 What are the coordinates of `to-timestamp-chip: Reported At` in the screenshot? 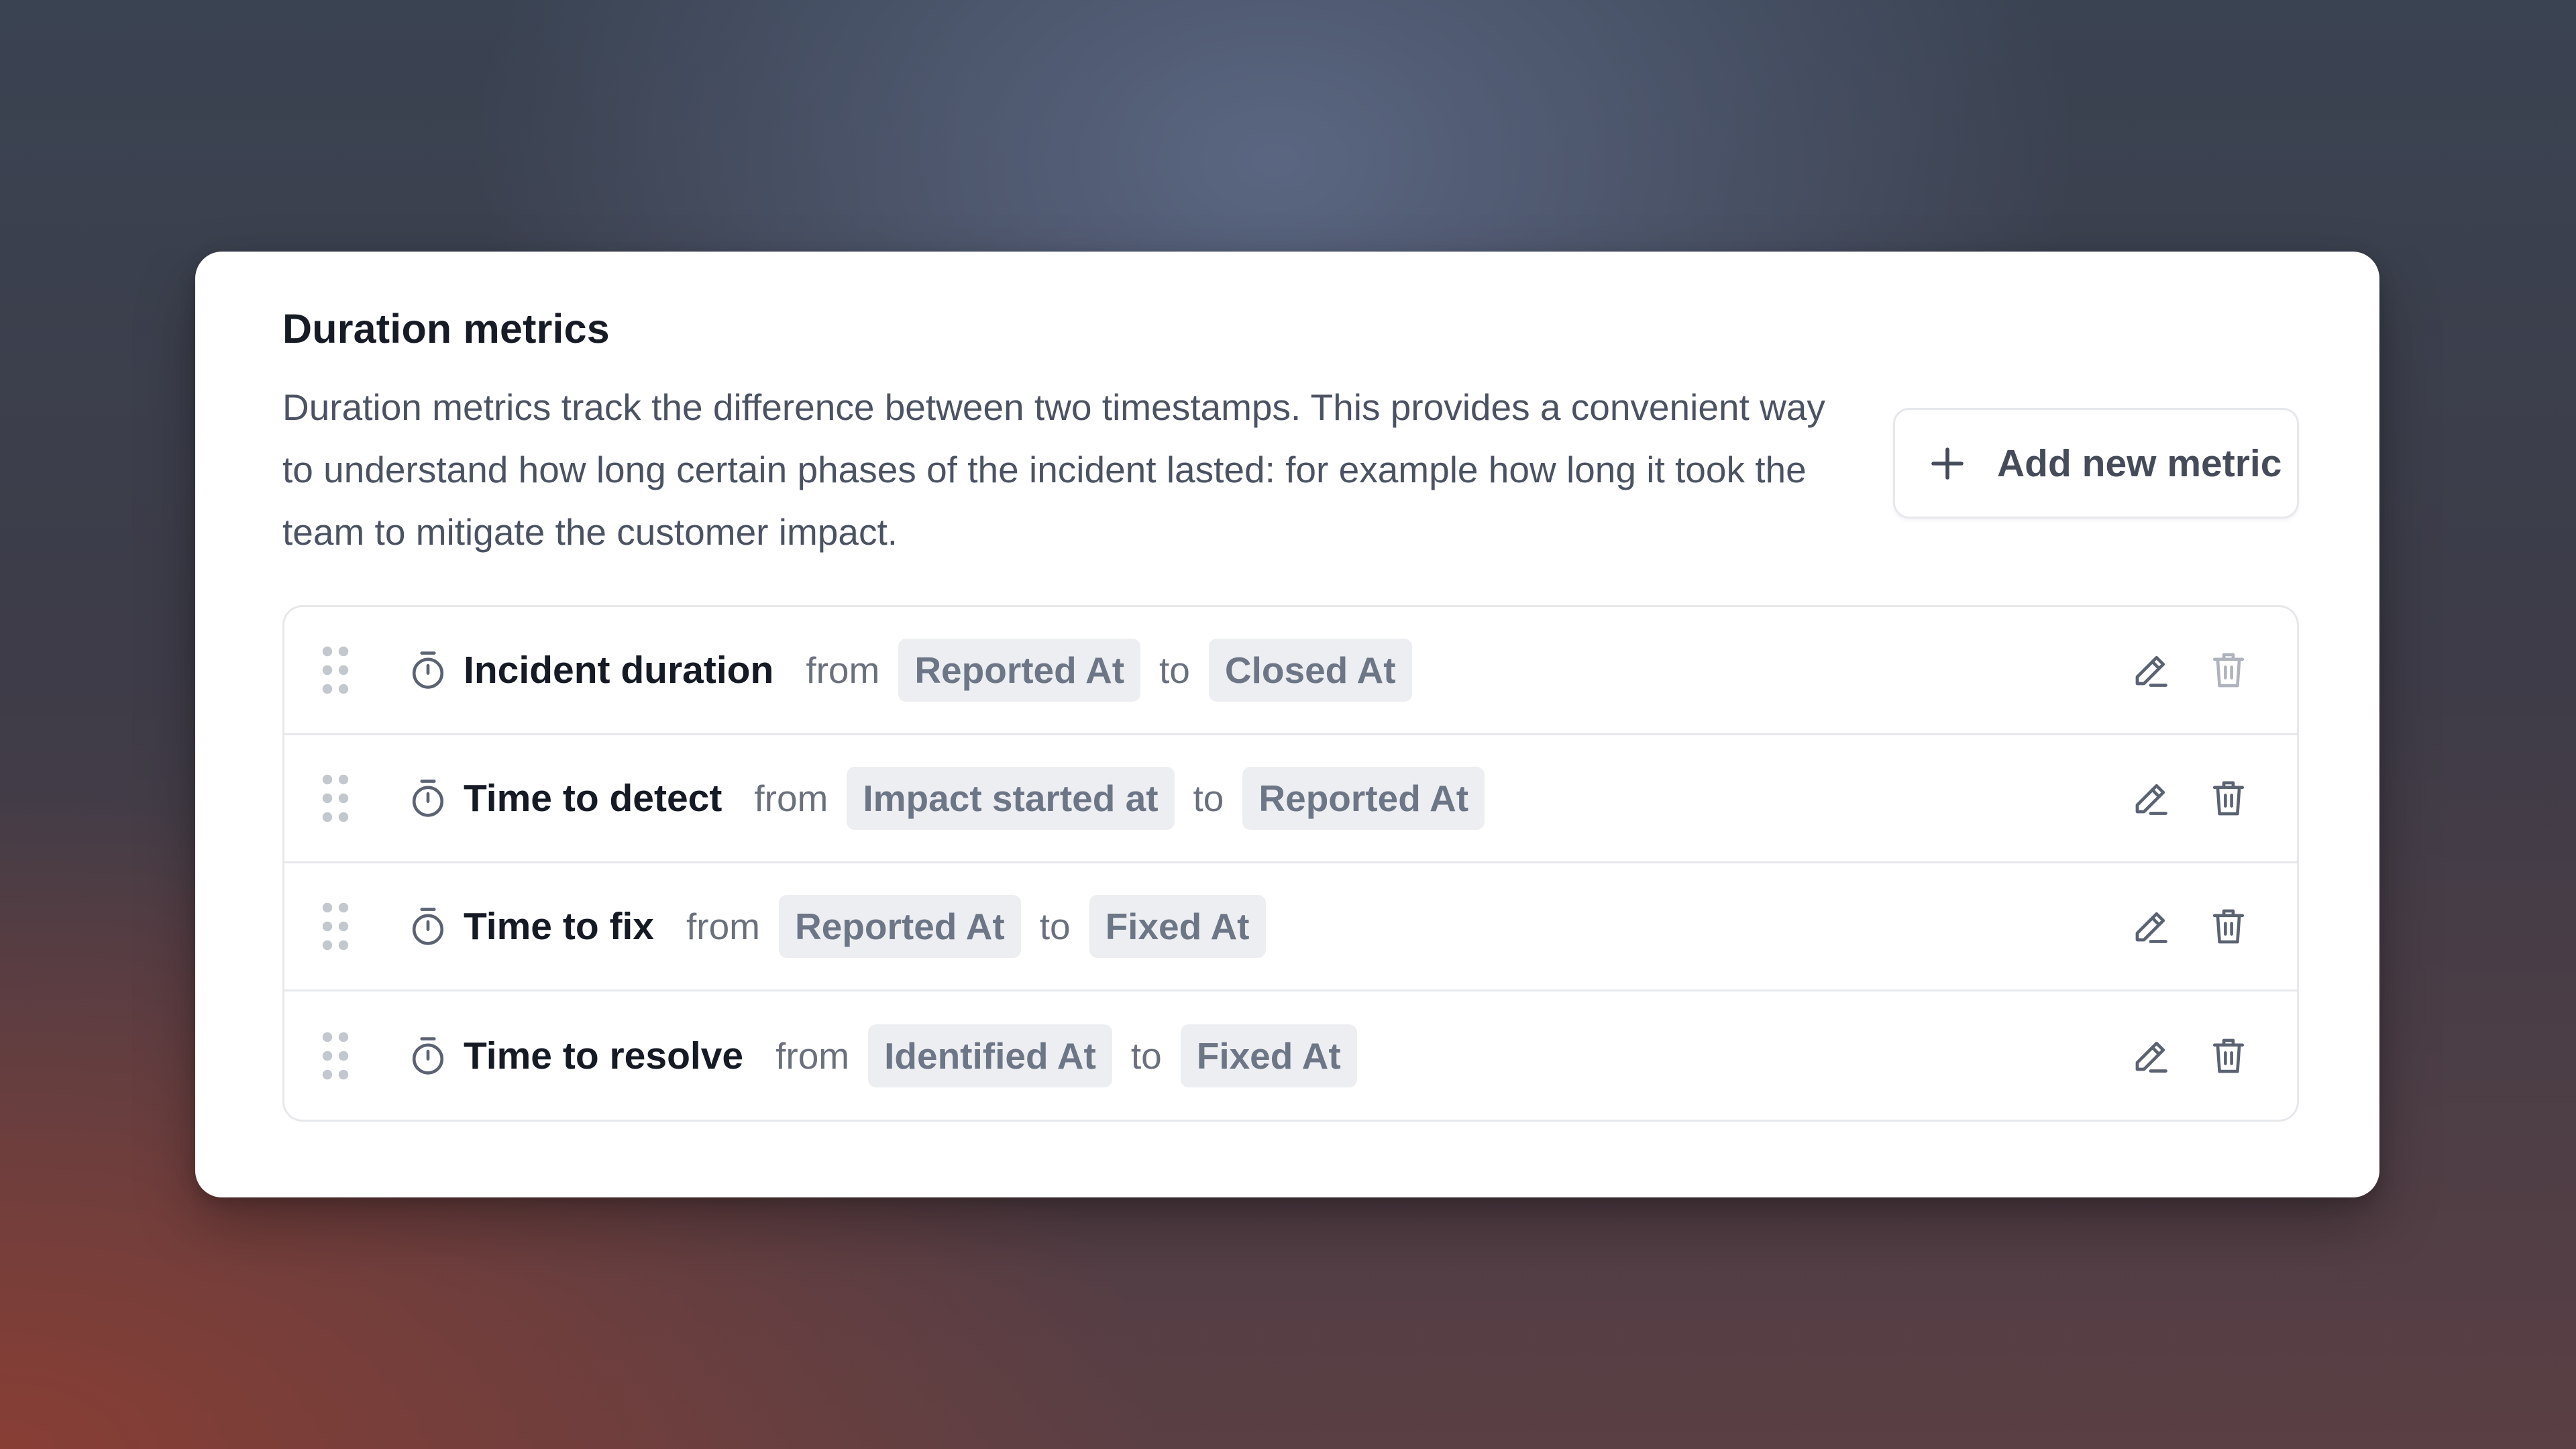 It's located at (1363, 798).